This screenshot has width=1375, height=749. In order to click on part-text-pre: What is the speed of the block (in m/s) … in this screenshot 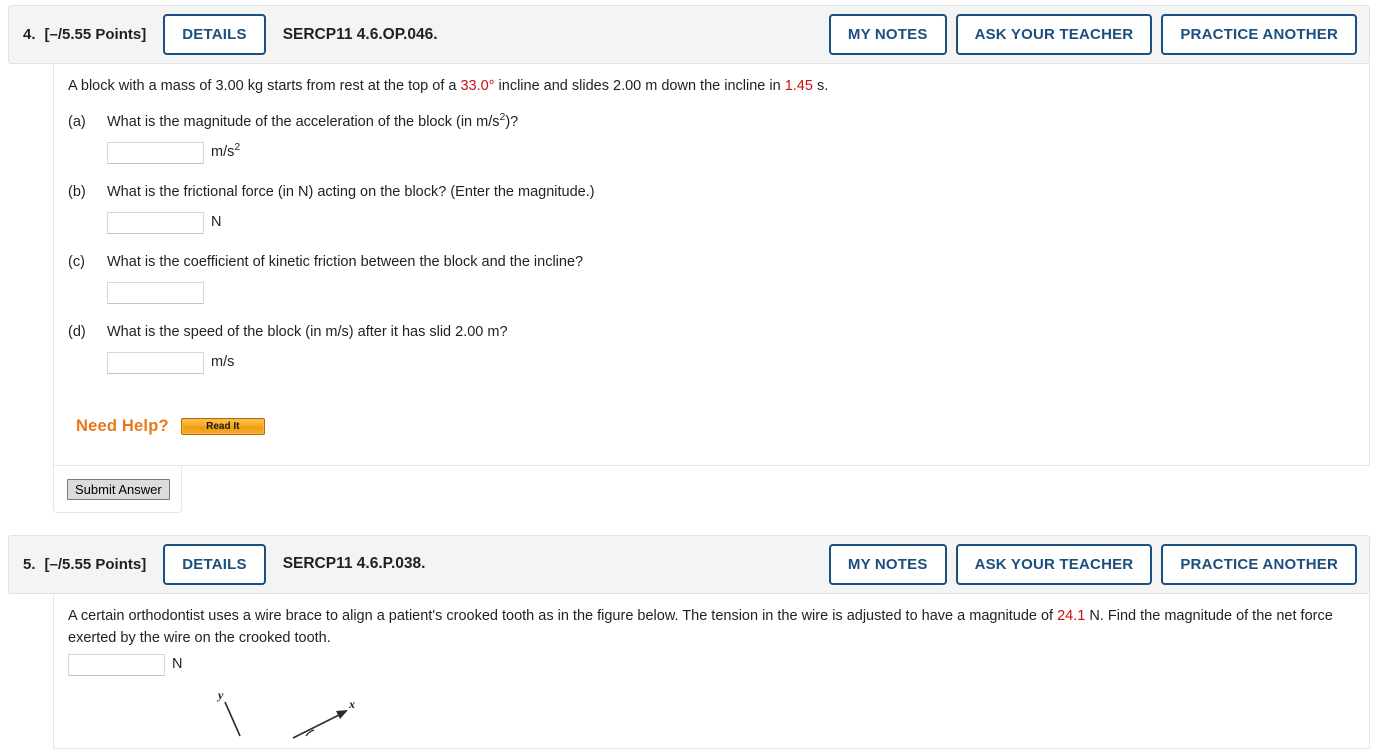, I will do `click(307, 331)`.